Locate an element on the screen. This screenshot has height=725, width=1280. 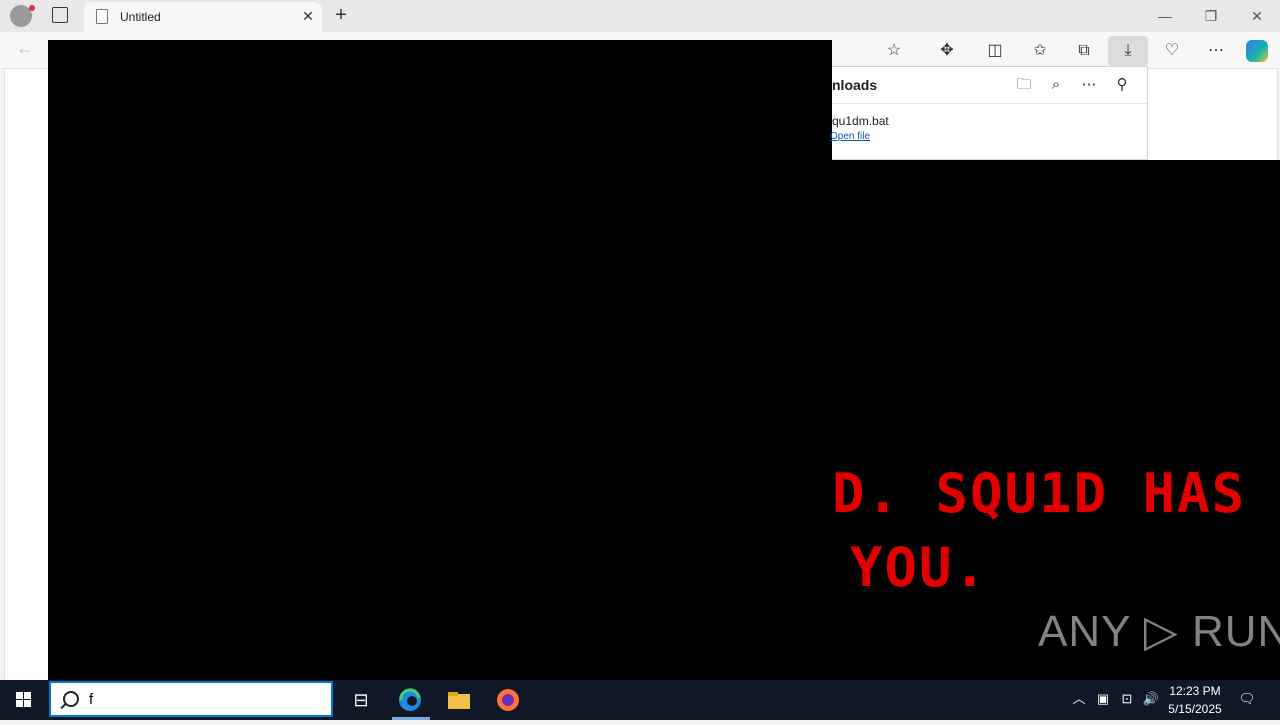
tab-actions-icon is located at coordinates (60, 15).